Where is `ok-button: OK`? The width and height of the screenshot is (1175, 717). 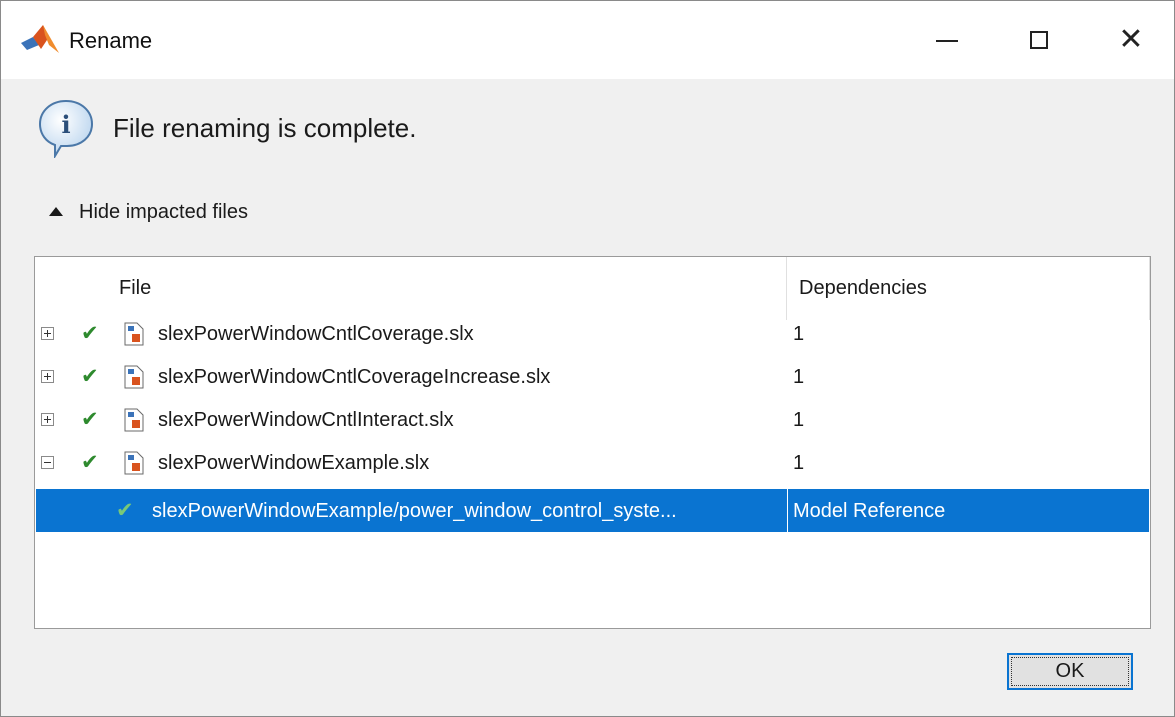 ok-button: OK is located at coordinates (1070, 671).